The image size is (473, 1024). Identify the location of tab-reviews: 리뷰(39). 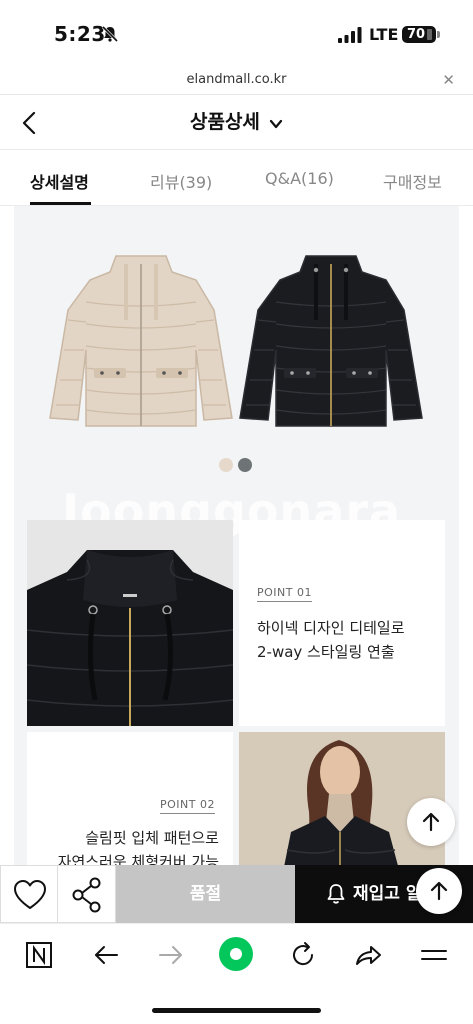
(181, 181).